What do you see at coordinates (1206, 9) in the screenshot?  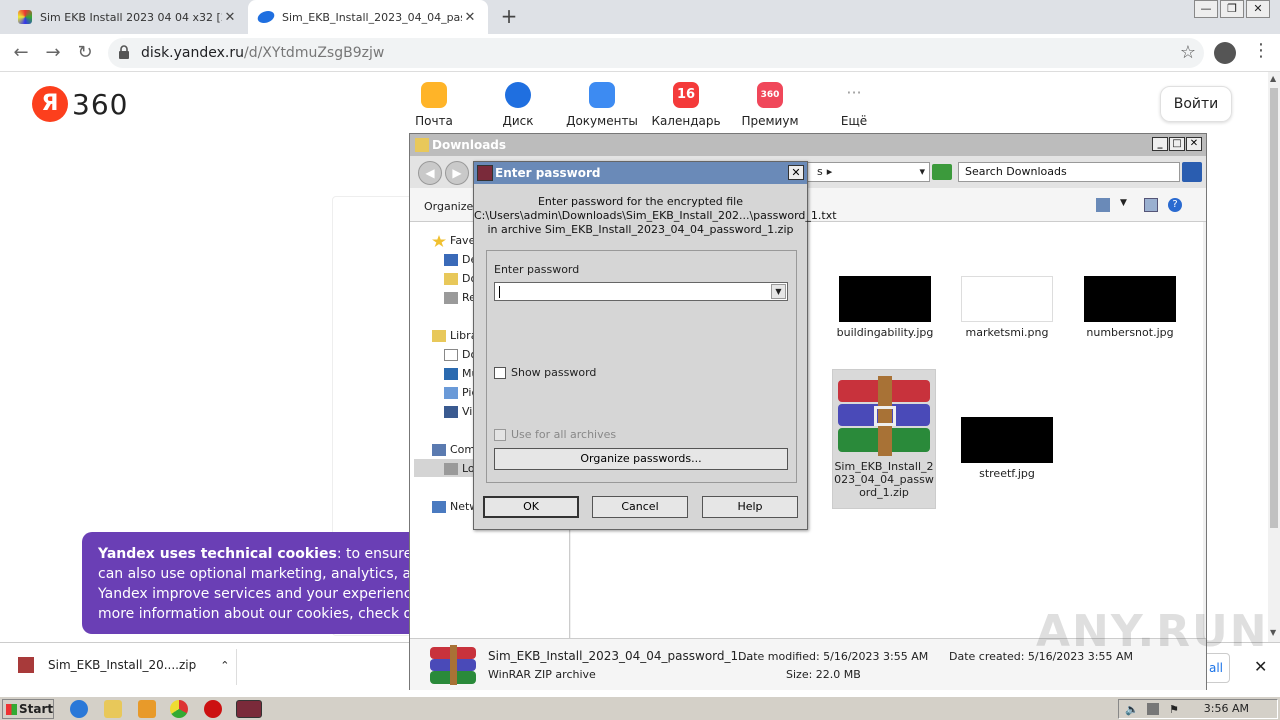 I see `minimize-button: —` at bounding box center [1206, 9].